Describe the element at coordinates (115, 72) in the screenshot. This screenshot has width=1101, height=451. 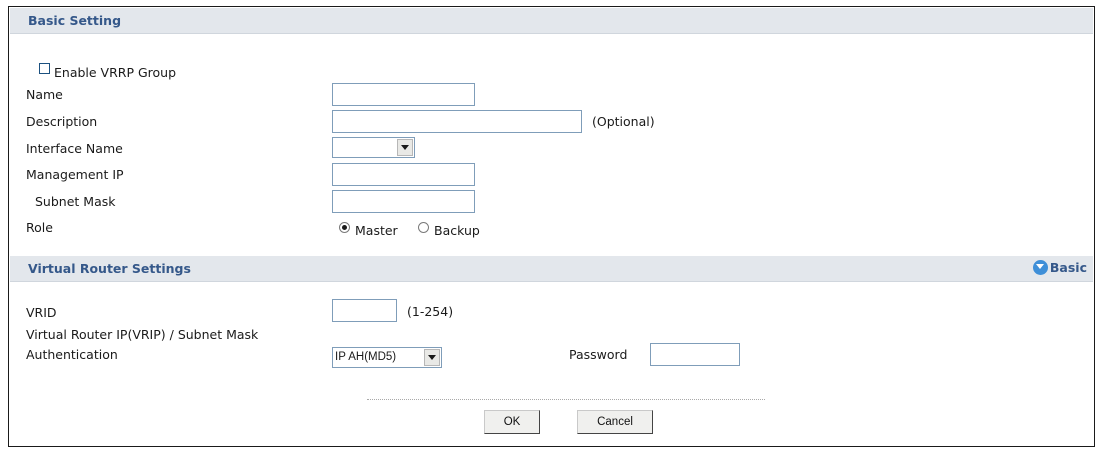
I see `enable-vrrp-label: Enable VRRP Group` at that location.